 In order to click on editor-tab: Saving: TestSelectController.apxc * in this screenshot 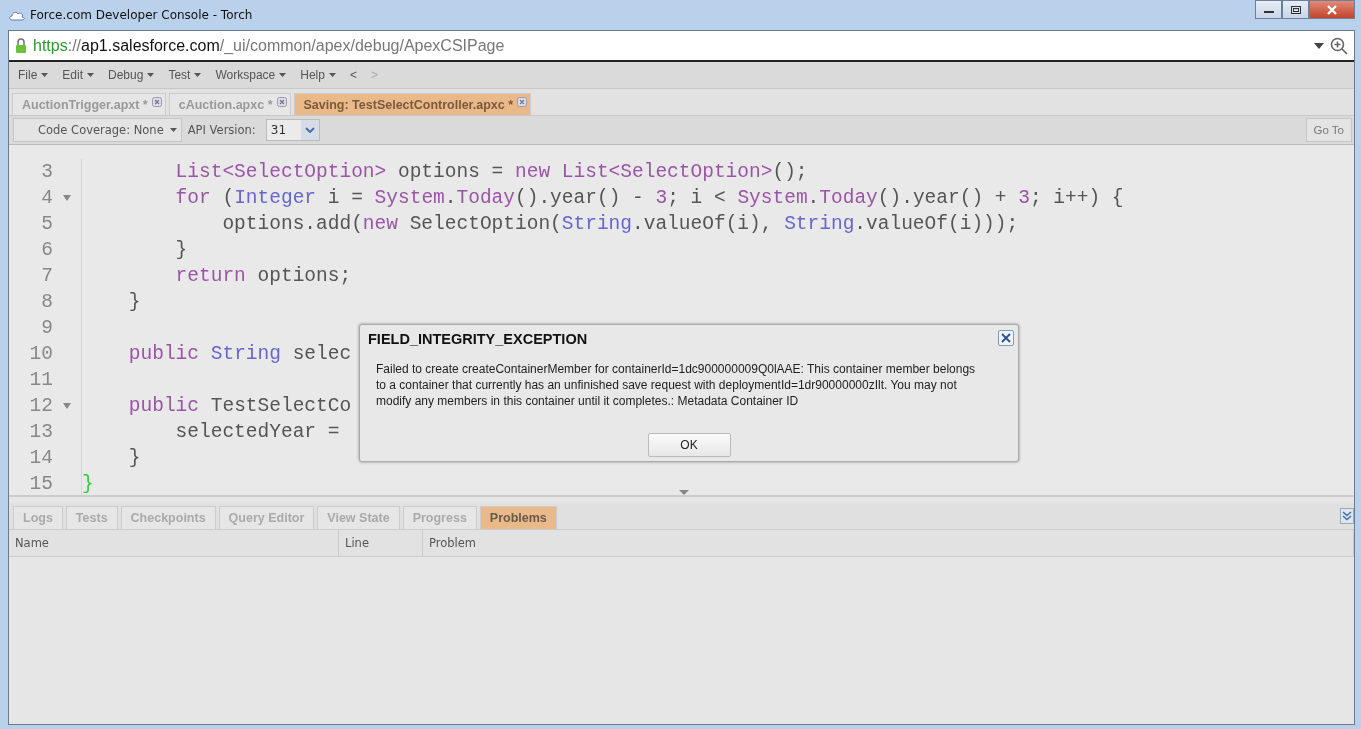, I will do `click(412, 104)`.